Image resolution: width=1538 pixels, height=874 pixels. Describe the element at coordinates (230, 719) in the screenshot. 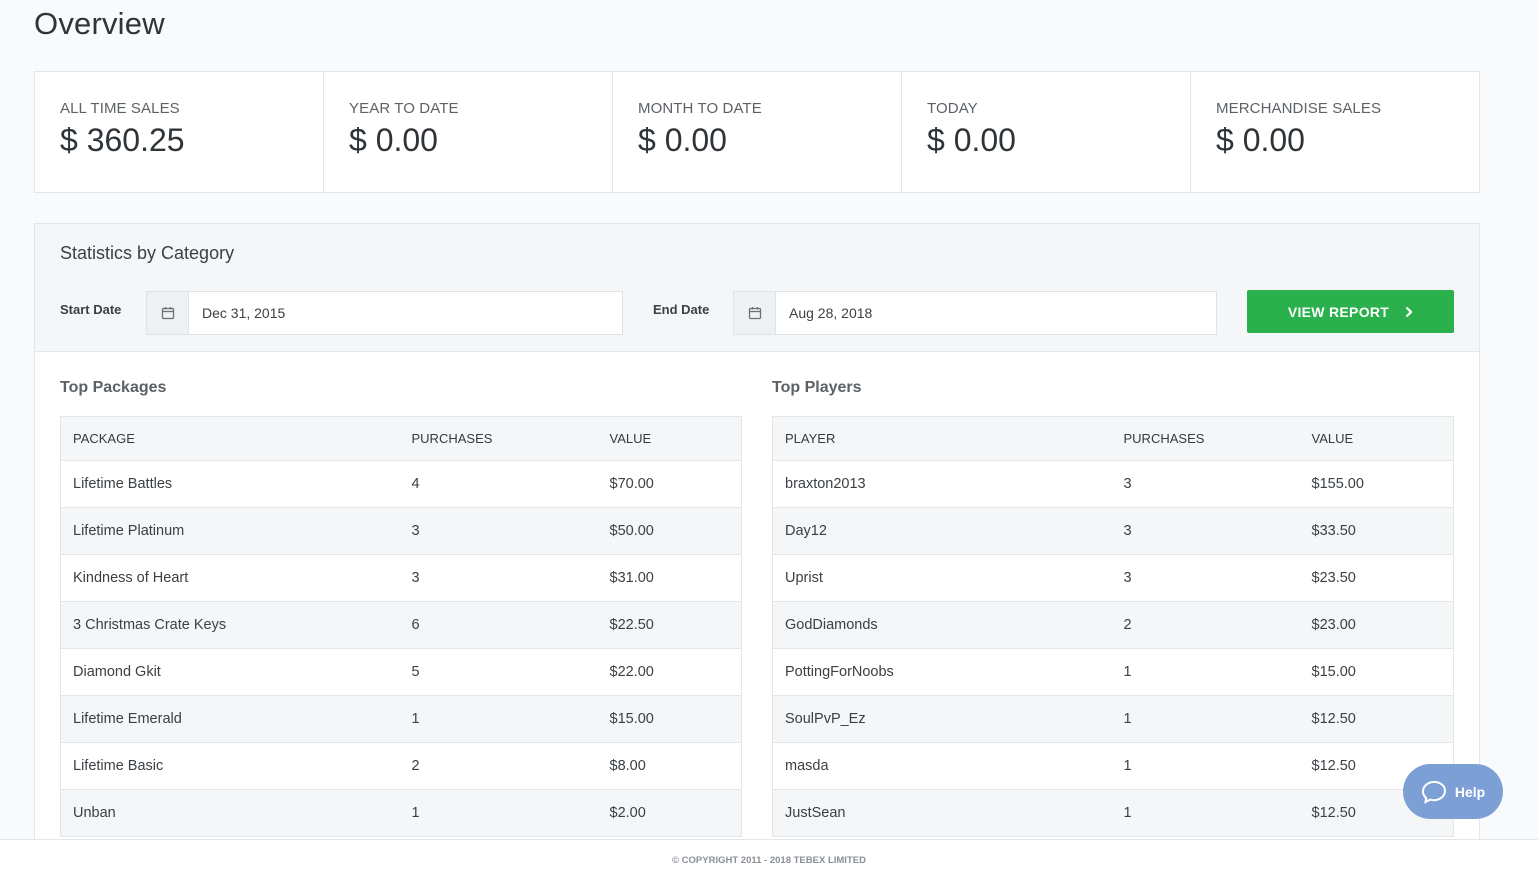

I see `package-name: Lifetime Emerald` at that location.